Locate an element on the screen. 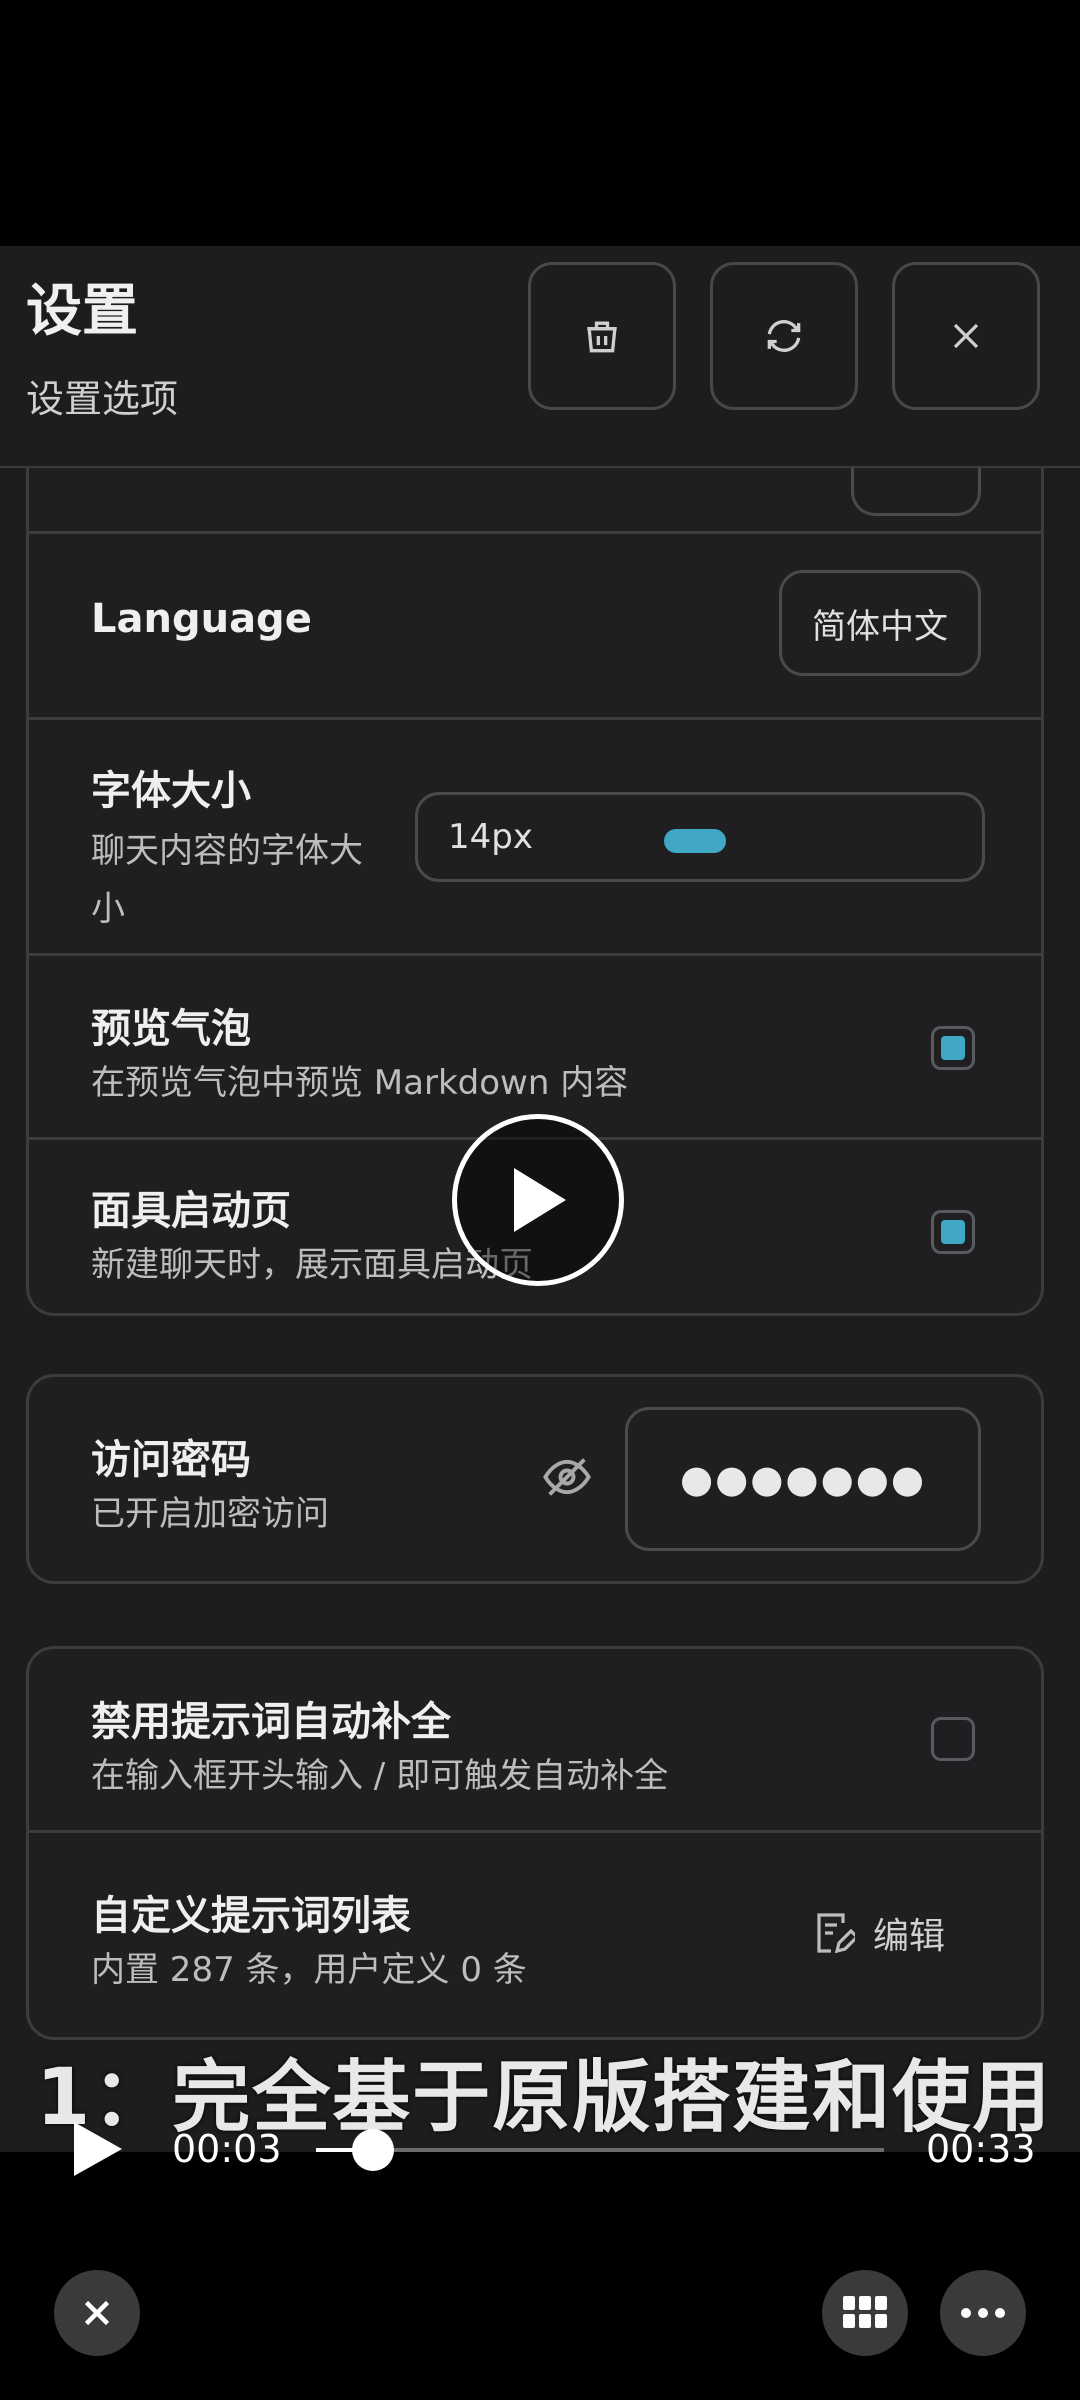  more-icon is located at coordinates (983, 2313).